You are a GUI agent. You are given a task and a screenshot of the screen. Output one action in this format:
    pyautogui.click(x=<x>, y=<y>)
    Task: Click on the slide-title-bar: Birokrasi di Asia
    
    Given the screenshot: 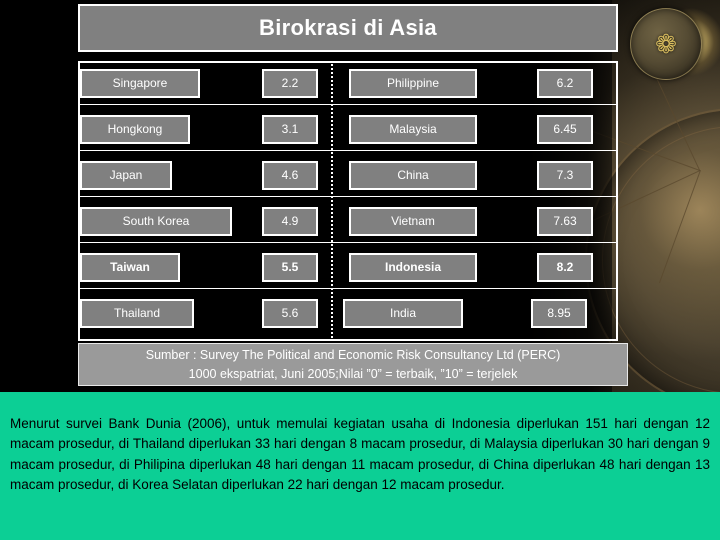 What is the action you would take?
    pyautogui.click(x=348, y=28)
    